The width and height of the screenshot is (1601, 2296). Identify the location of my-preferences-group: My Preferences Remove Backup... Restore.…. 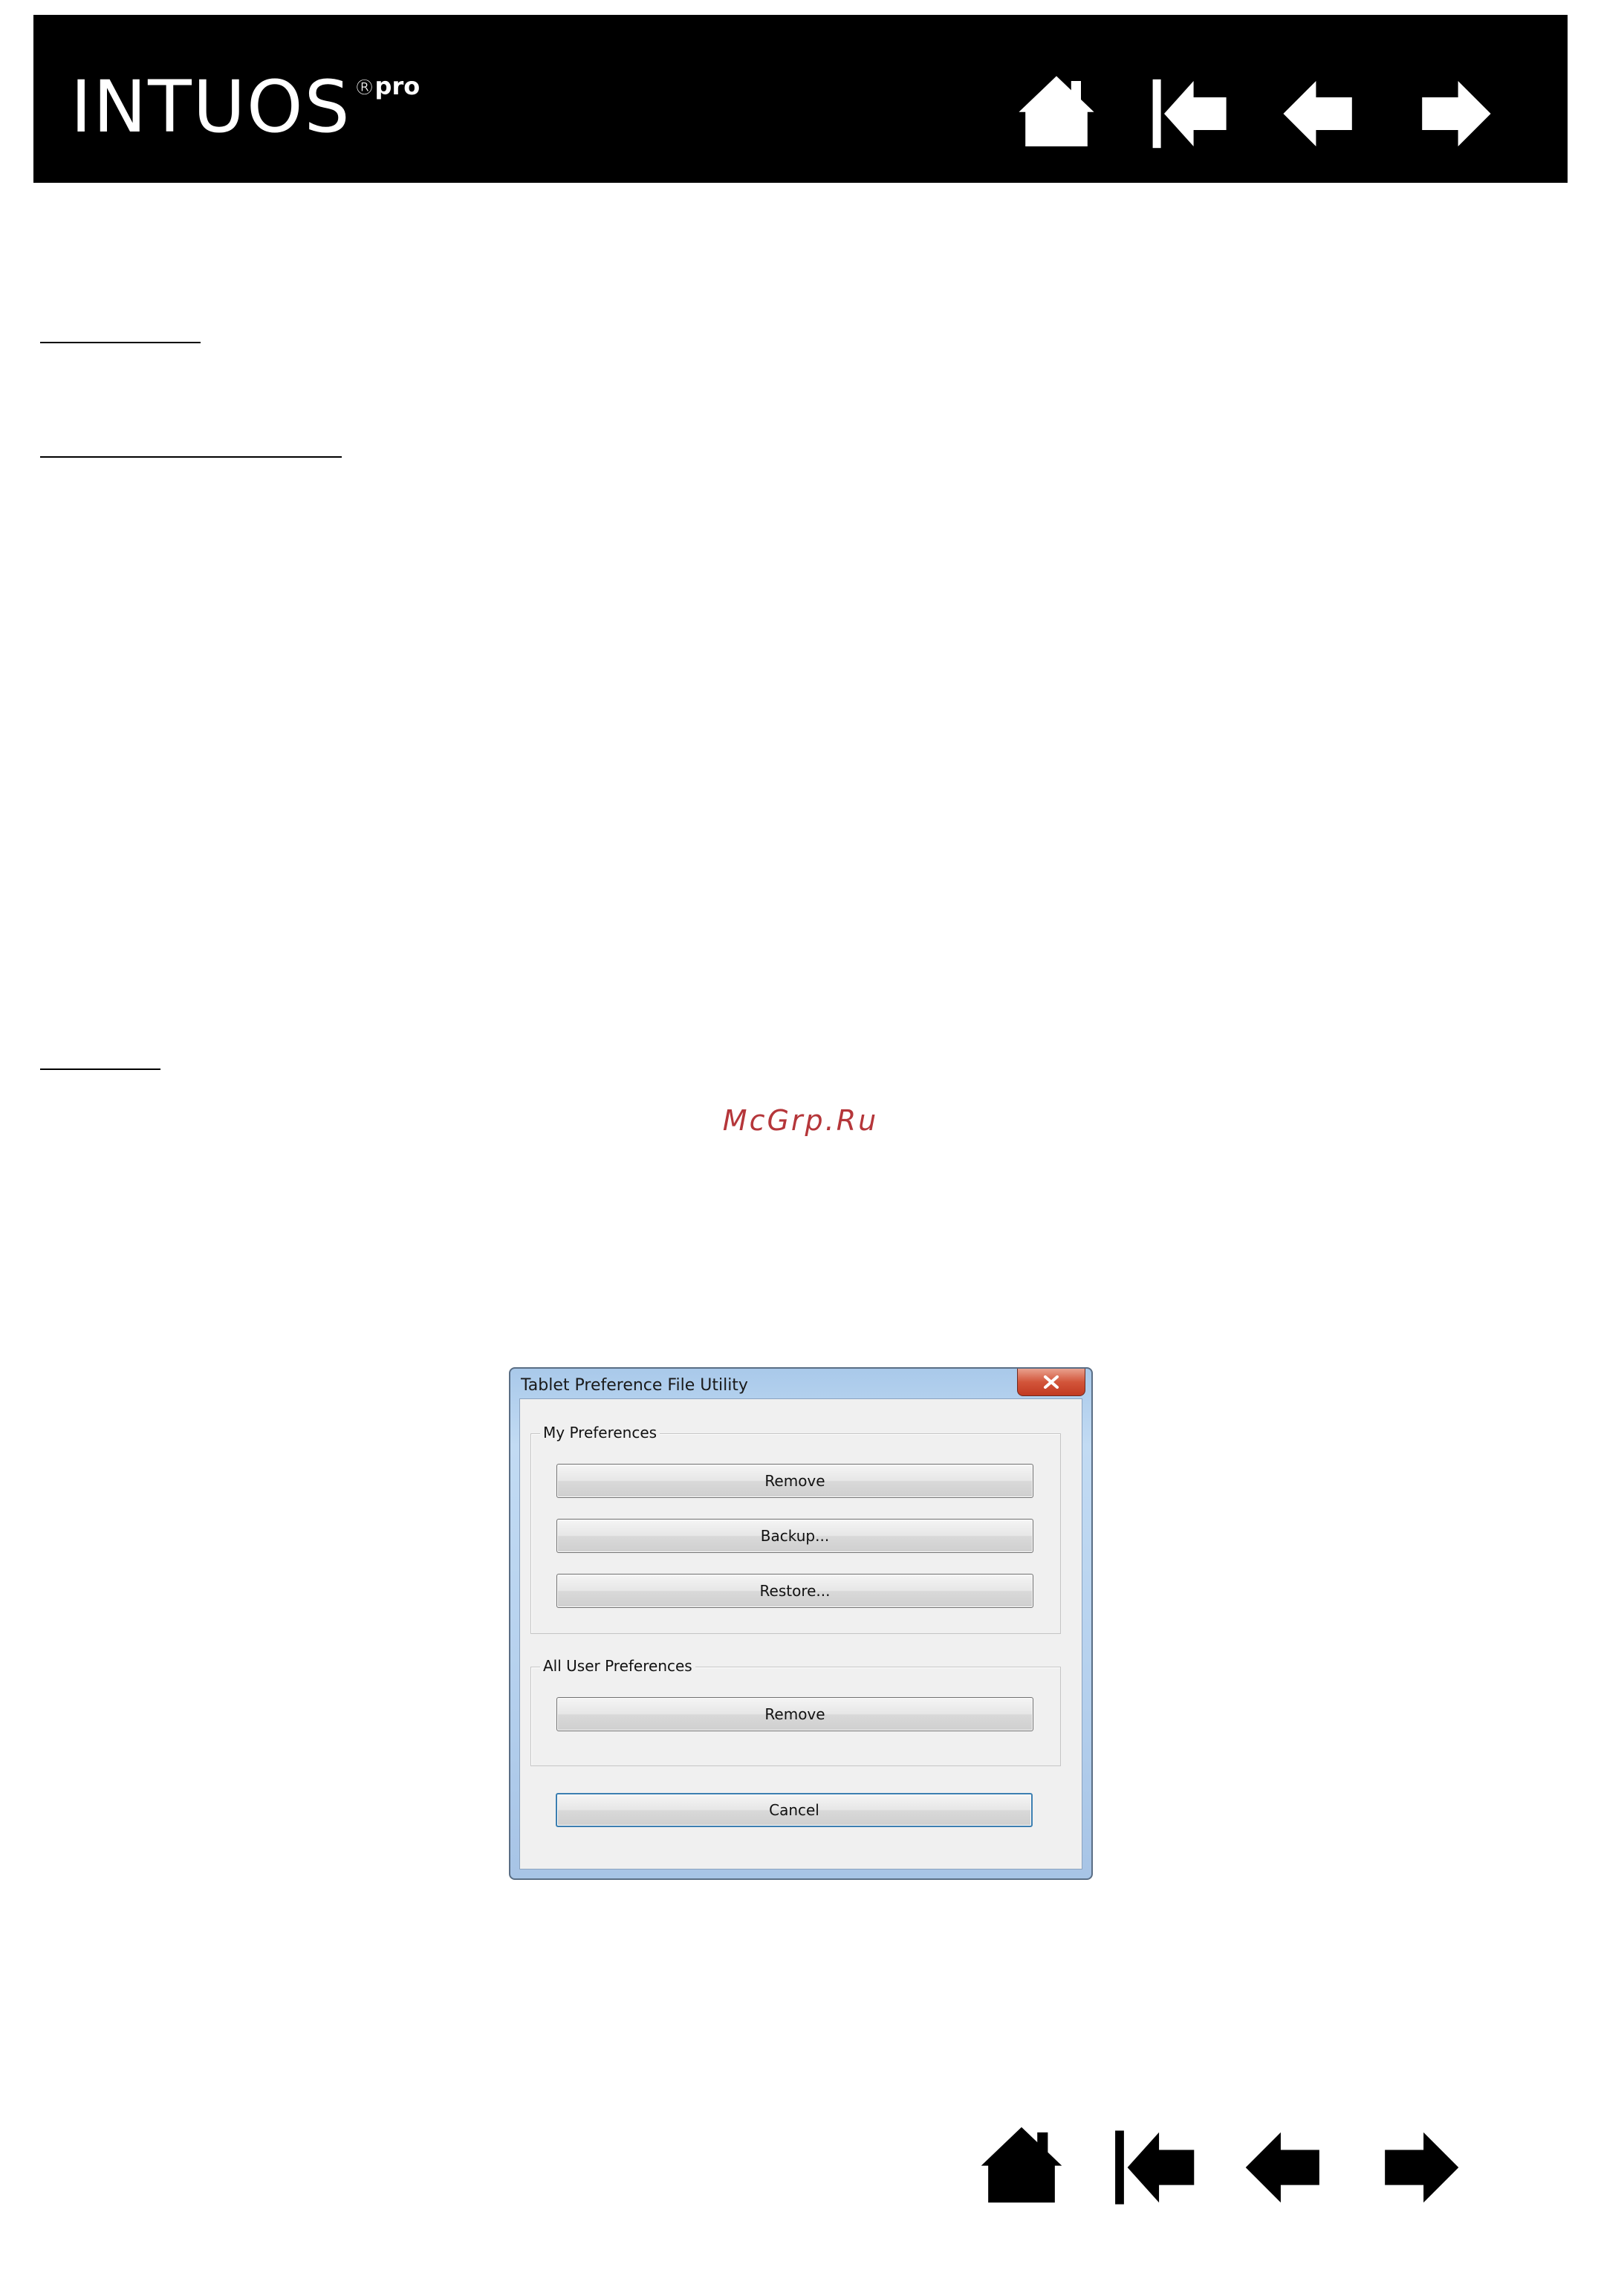
(795, 1529).